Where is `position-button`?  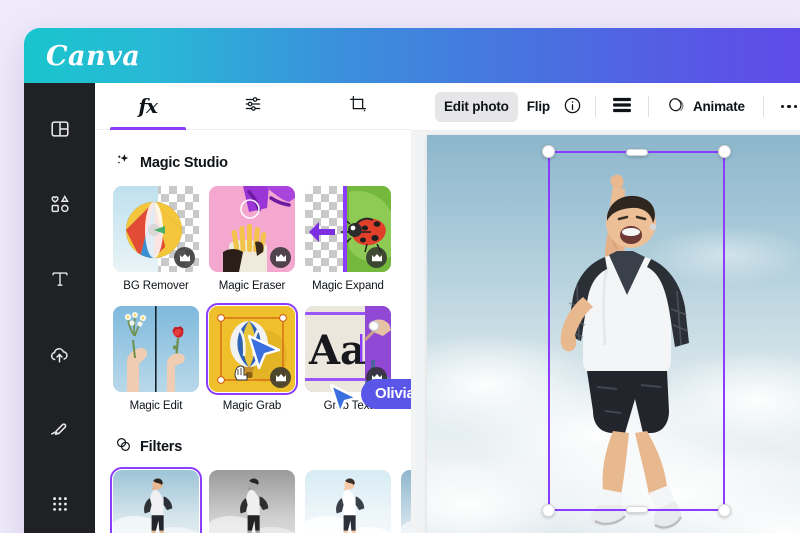
position-button is located at coordinates (622, 107).